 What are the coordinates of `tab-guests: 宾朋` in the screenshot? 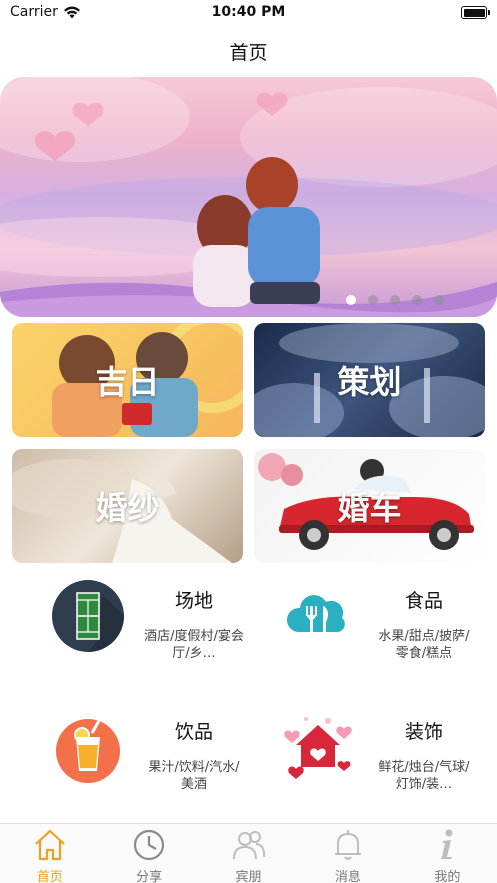 It's located at (248, 853).